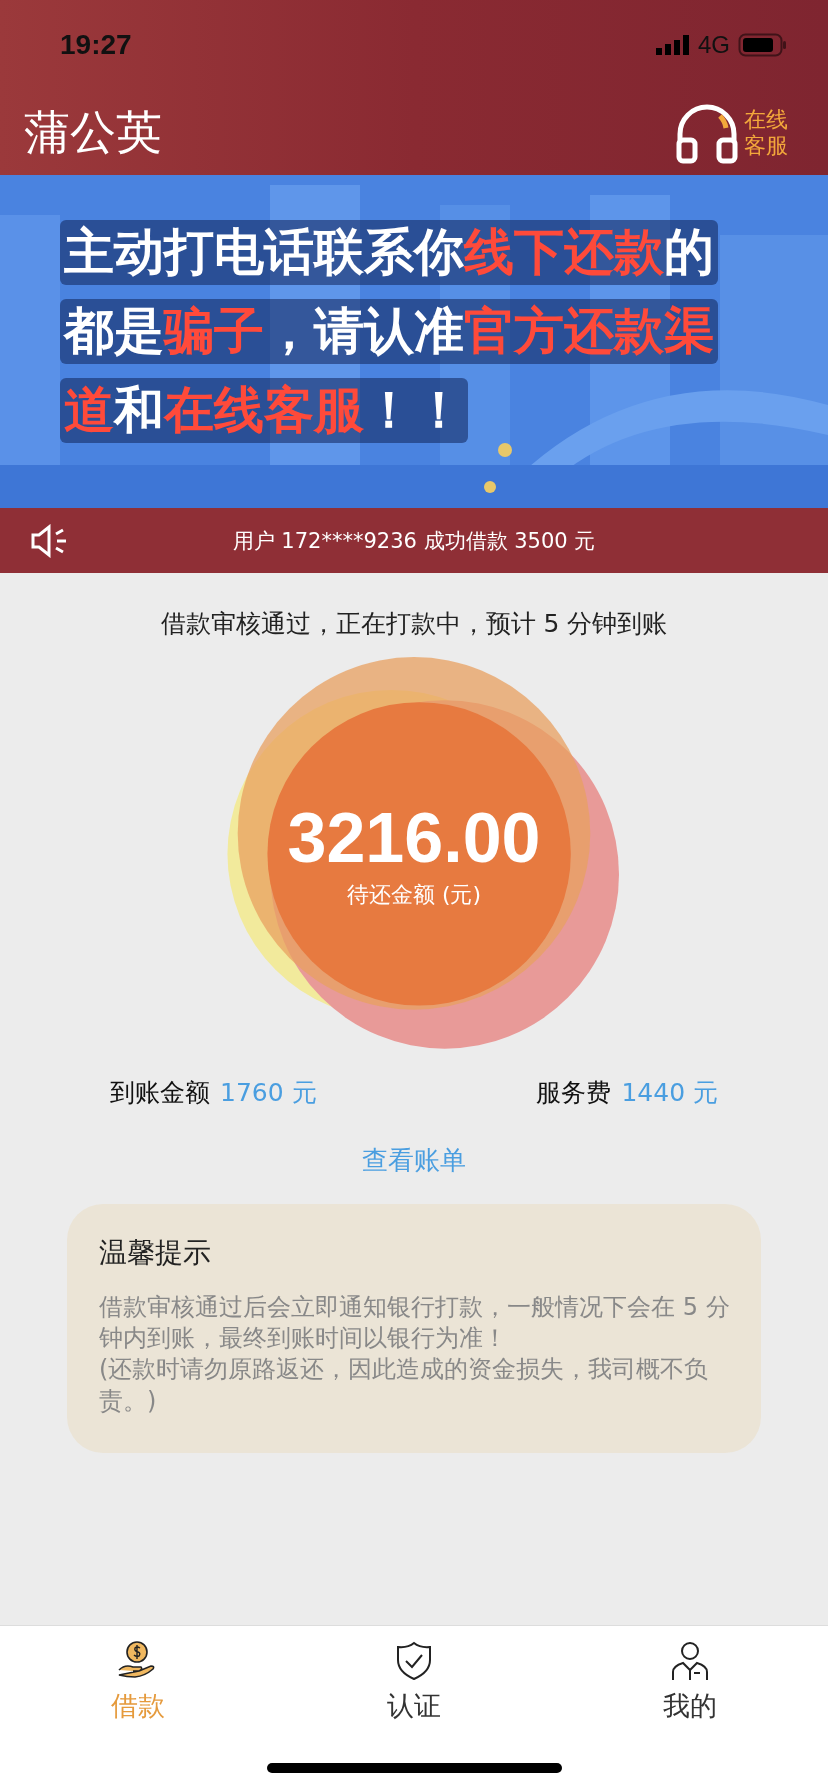 The image size is (828, 1792). What do you see at coordinates (414, 838) in the screenshot?
I see `amount-value: 3216.00` at bounding box center [414, 838].